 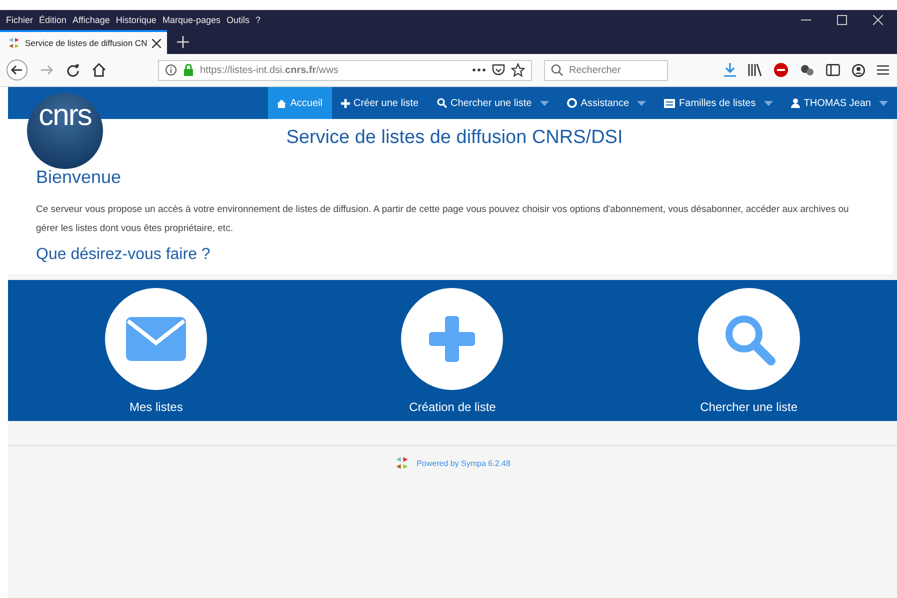 What do you see at coordinates (156, 338) in the screenshot?
I see `envelope-icon` at bounding box center [156, 338].